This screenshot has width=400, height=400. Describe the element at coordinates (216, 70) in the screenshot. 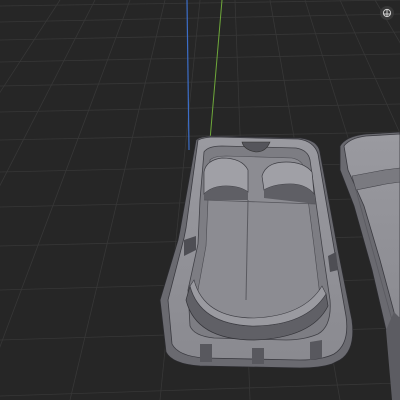

I see `y-axis-line` at that location.